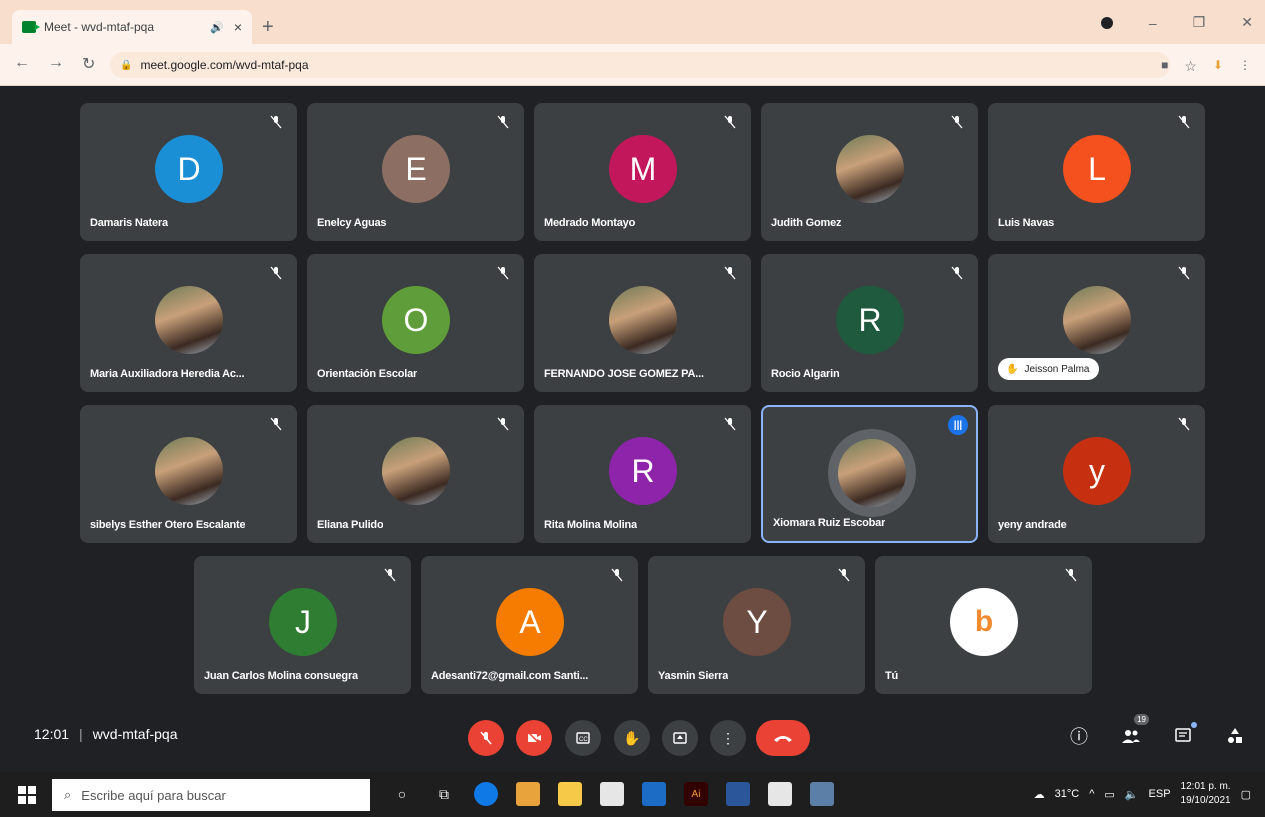 The height and width of the screenshot is (817, 1265). I want to click on captions-button: CC, so click(583, 738).